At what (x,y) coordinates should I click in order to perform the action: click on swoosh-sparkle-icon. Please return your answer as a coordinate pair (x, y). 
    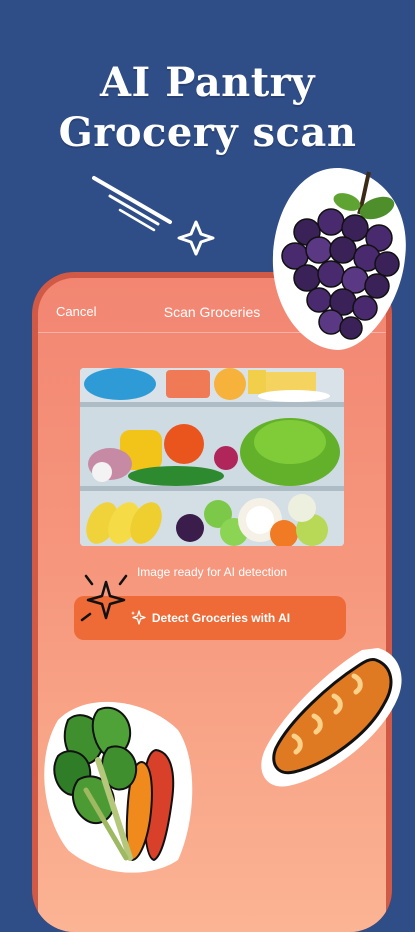
    Looking at the image, I should click on (153, 216).